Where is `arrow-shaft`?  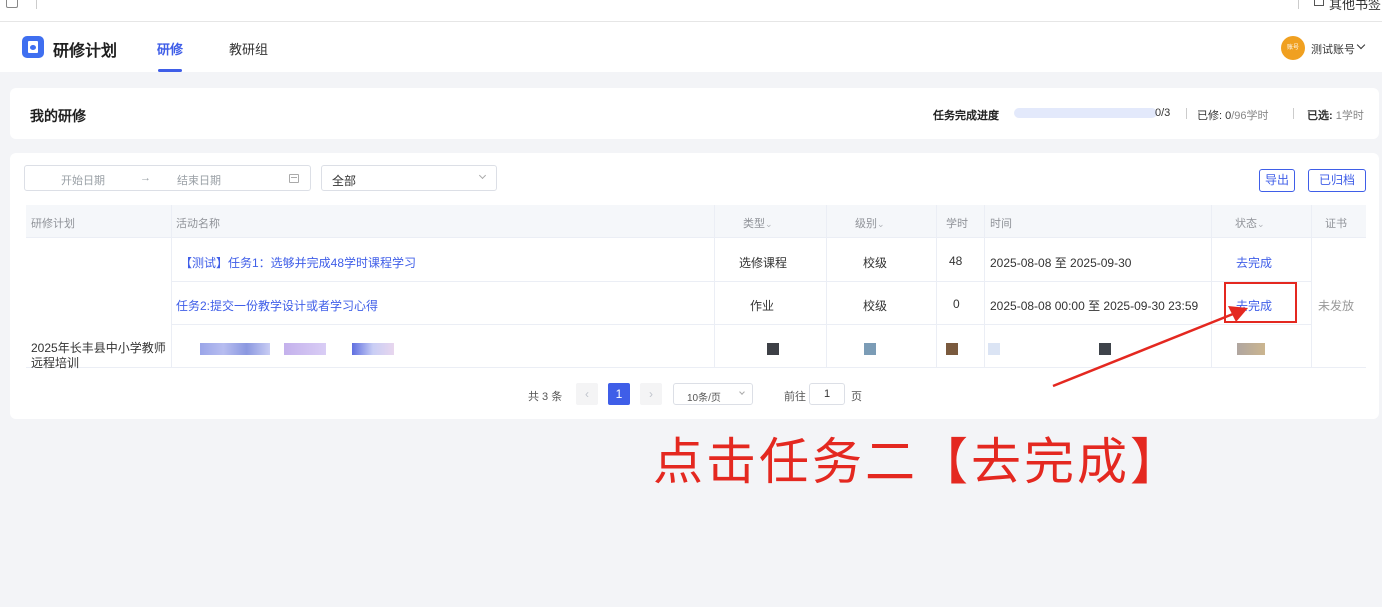
arrow-shaft is located at coordinates (1145, 349).